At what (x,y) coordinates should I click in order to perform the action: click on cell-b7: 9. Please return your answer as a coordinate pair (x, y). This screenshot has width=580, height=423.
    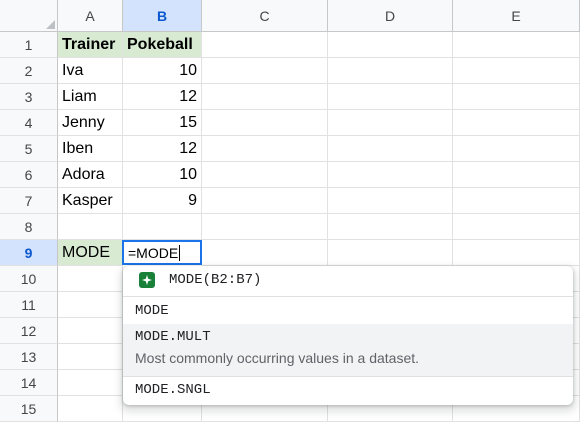
    Looking at the image, I should click on (162, 201).